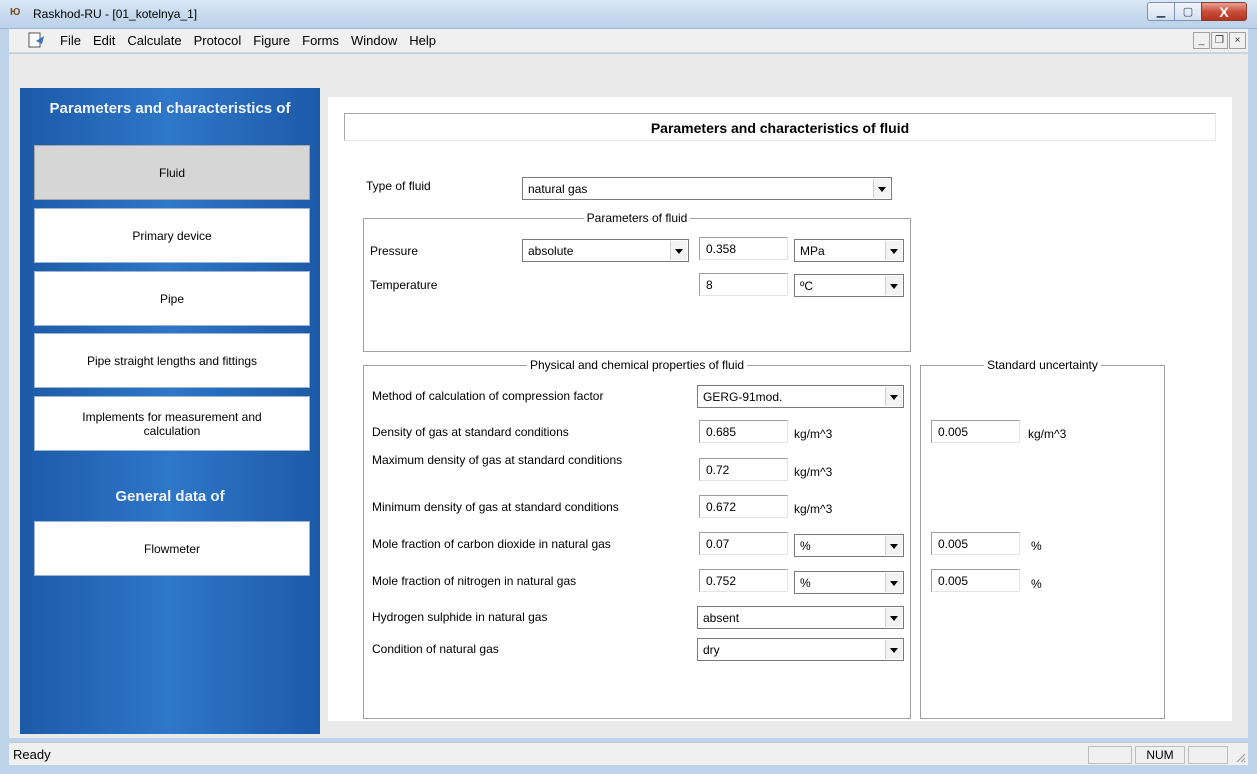 This screenshot has height=774, width=1257. Describe the element at coordinates (404, 285) in the screenshot. I see `temperature-label: Temperature` at that location.